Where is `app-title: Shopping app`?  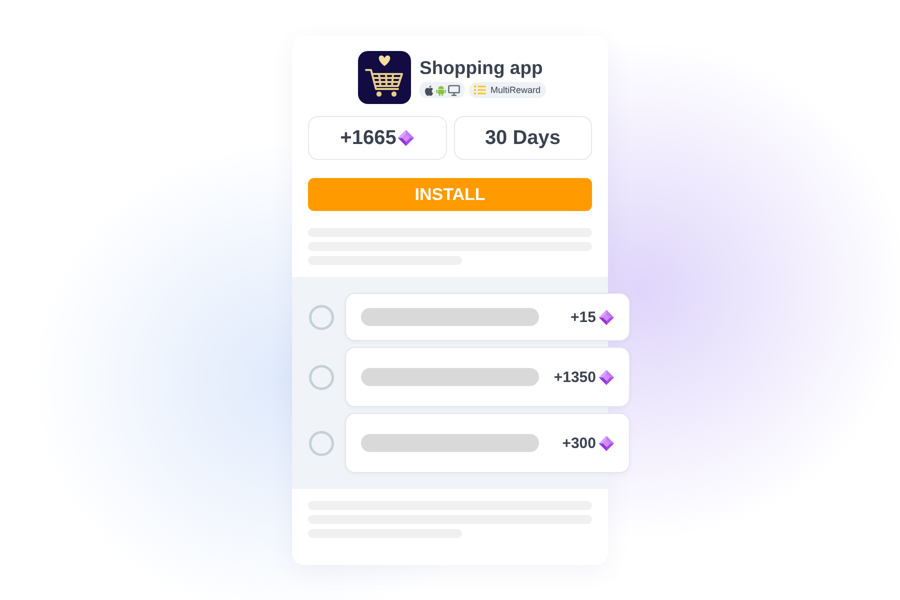 app-title: Shopping app is located at coordinates (481, 68).